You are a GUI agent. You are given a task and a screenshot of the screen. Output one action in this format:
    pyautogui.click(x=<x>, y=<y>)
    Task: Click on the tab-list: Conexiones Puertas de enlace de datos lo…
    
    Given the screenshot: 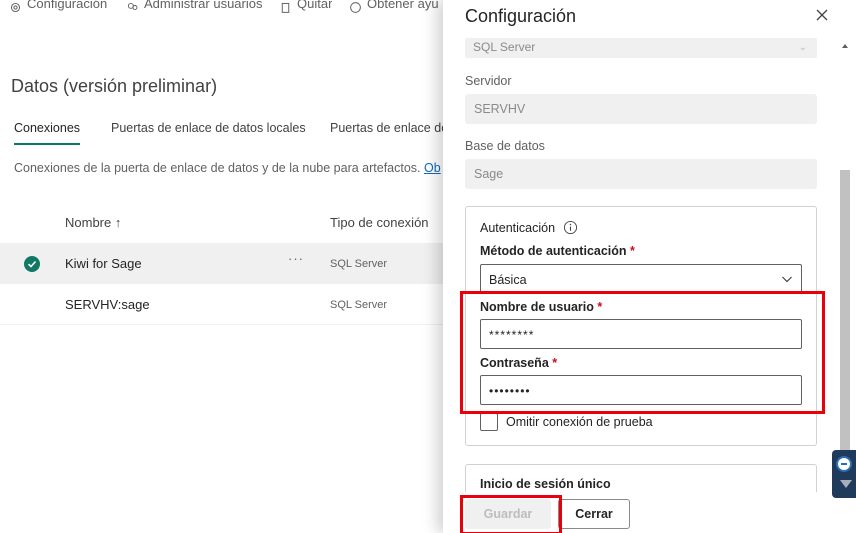 What is the action you would take?
    pyautogui.click(x=229, y=136)
    